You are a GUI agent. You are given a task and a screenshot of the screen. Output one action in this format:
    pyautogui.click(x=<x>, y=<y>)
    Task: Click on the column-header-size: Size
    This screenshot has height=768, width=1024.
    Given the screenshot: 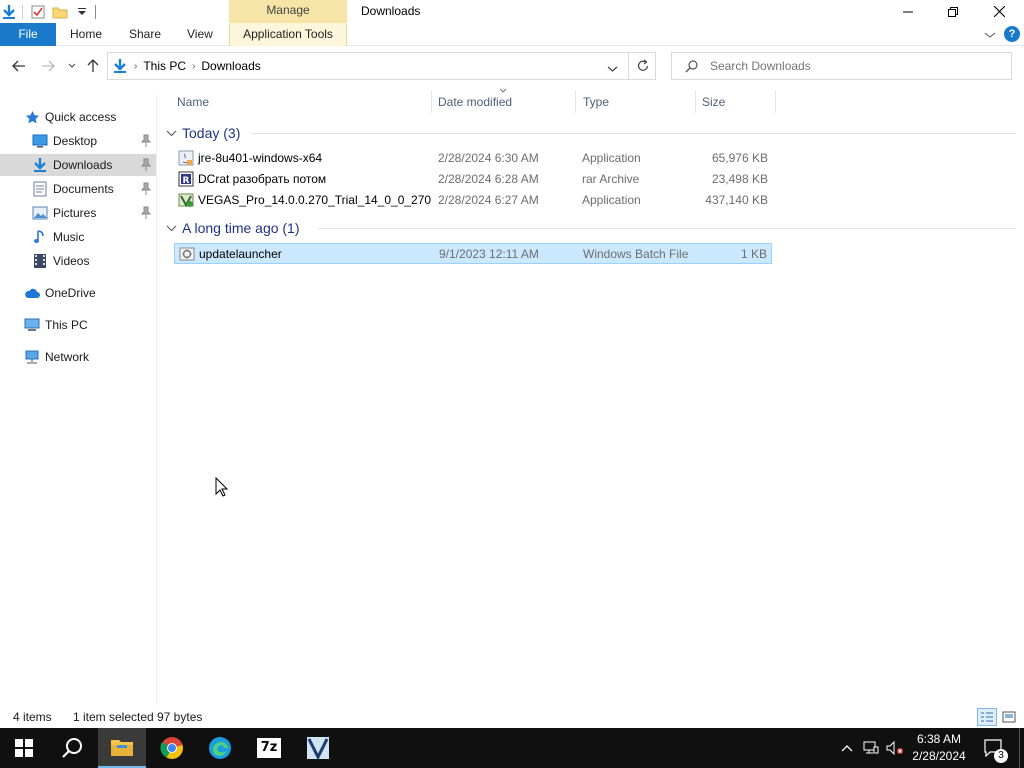 What is the action you would take?
    pyautogui.click(x=713, y=102)
    